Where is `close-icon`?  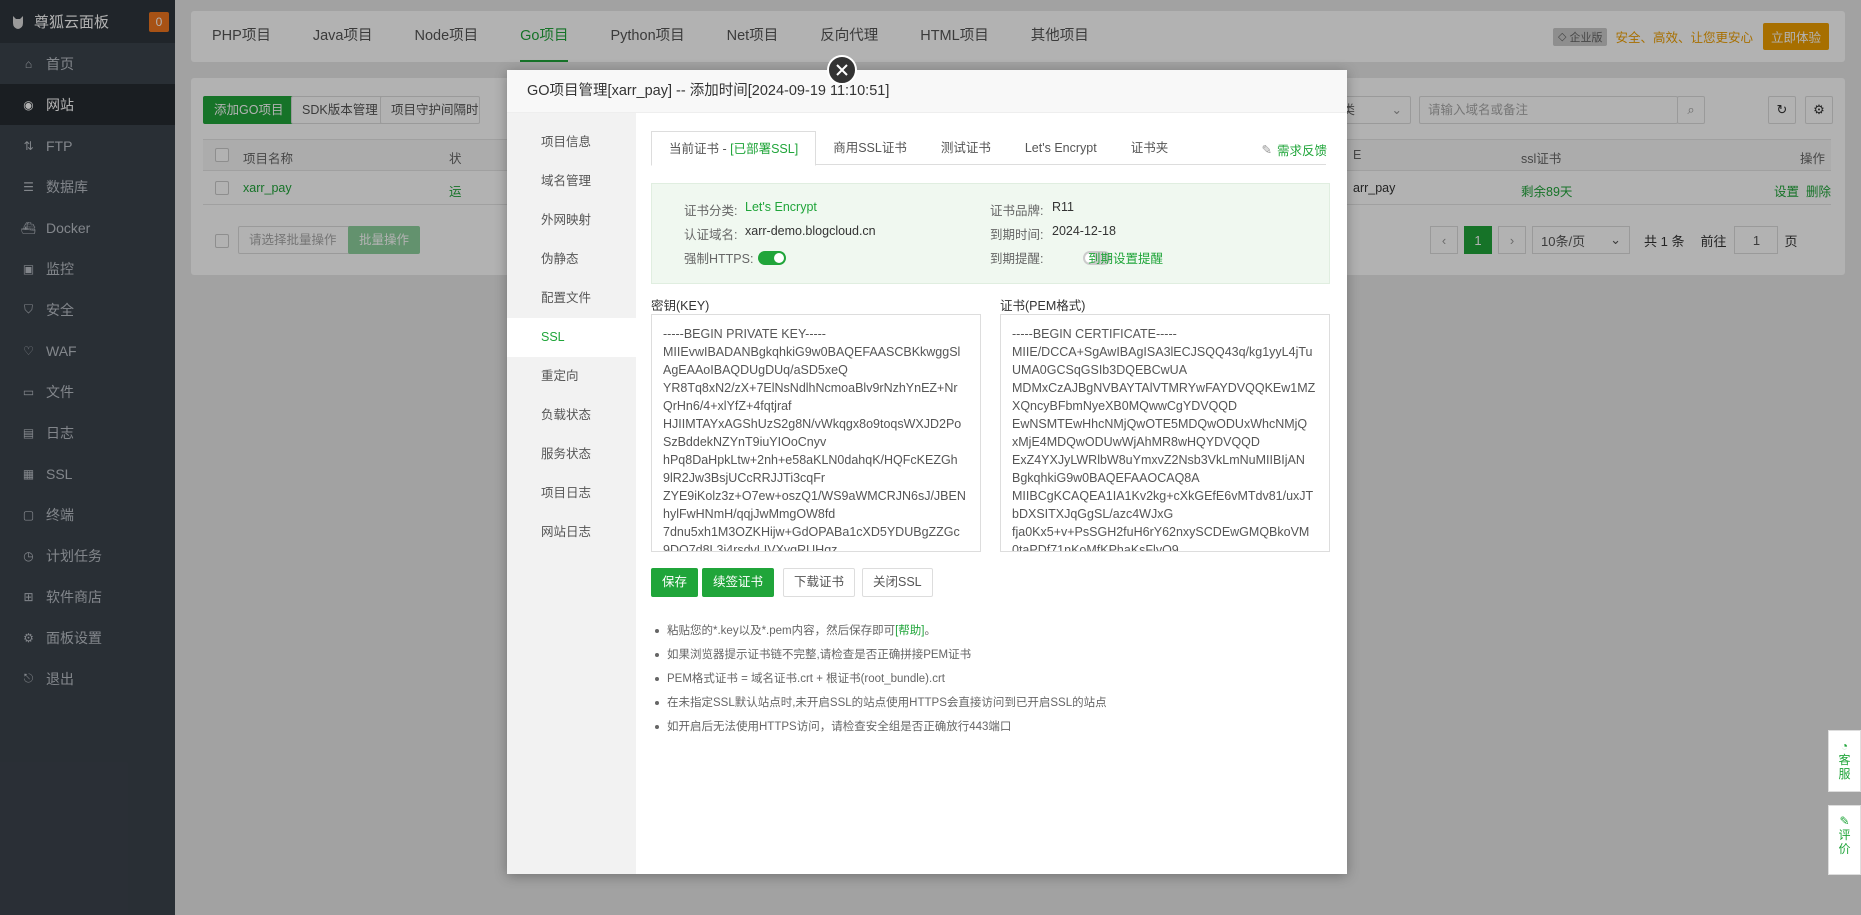 close-icon is located at coordinates (842, 70).